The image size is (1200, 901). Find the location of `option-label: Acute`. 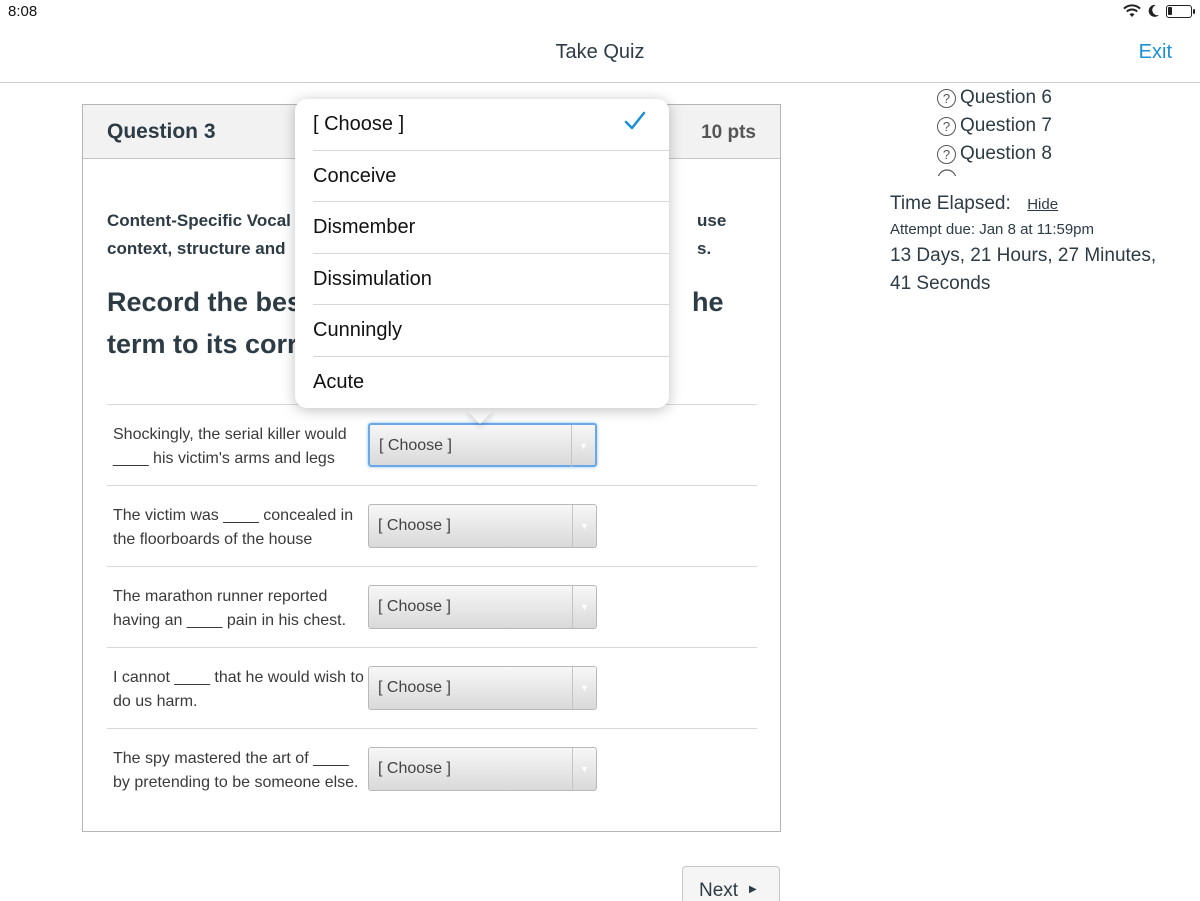

option-label: Acute is located at coordinates (339, 381).